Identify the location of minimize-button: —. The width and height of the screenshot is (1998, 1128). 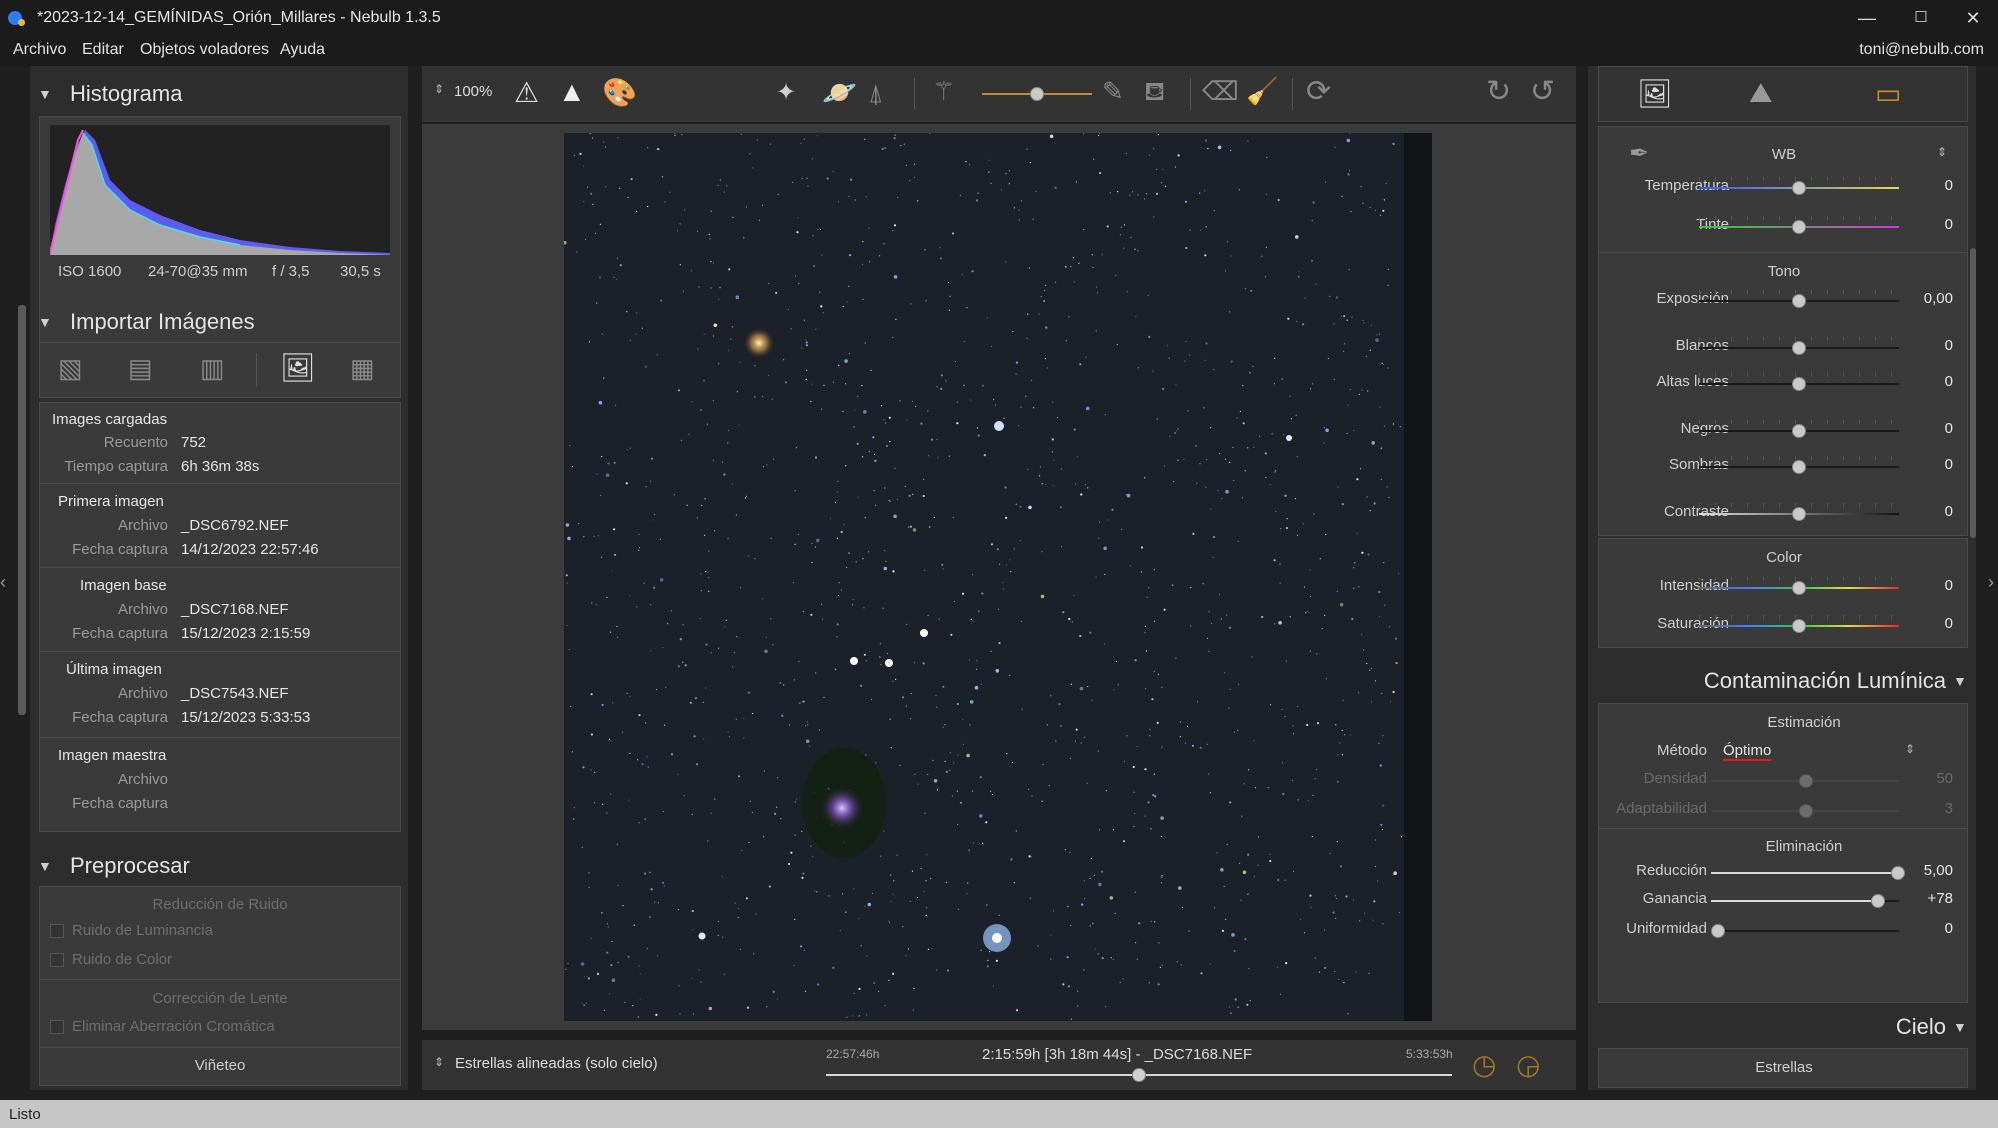
(1867, 18).